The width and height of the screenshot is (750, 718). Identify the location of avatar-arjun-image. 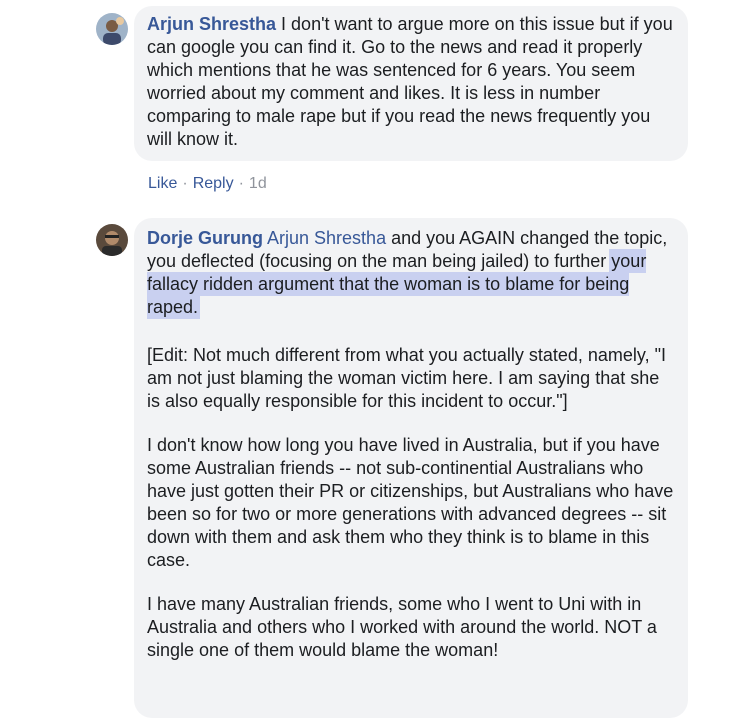
(112, 29).